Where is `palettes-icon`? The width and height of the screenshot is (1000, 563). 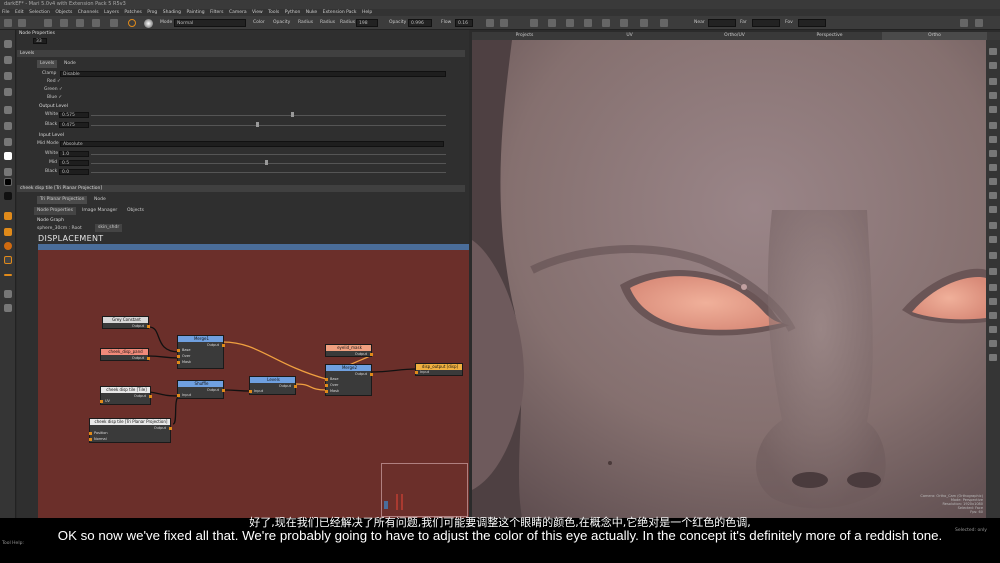 palettes-icon is located at coordinates (993, 125).